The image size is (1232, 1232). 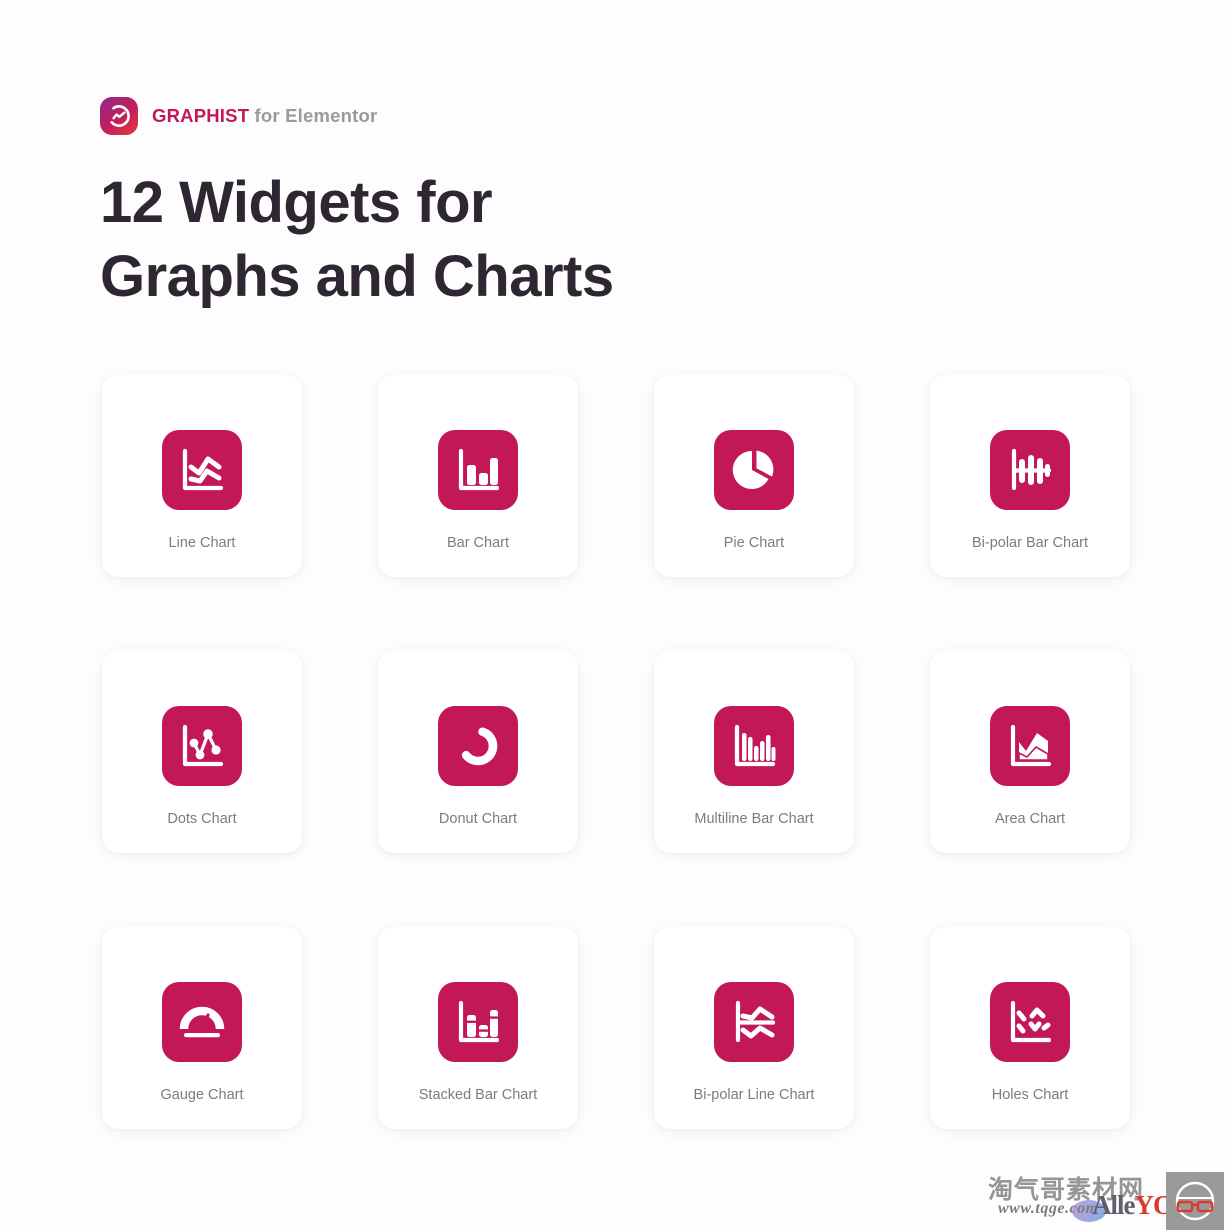 I want to click on widget-card-label: Stacked Bar Chart, so click(x=478, y=1095).